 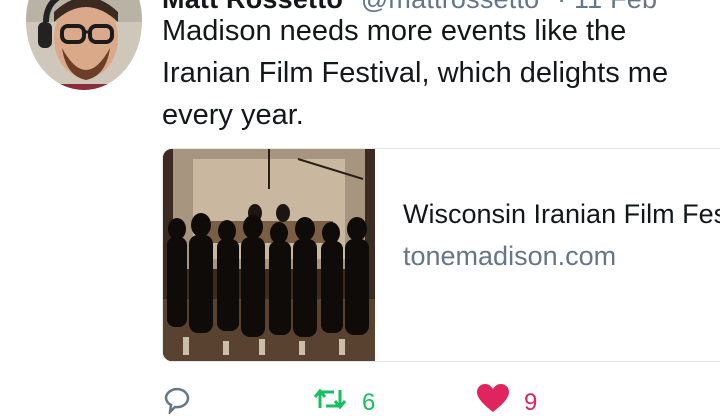 What do you see at coordinates (330, 401) in the screenshot?
I see `retweet-icon` at bounding box center [330, 401].